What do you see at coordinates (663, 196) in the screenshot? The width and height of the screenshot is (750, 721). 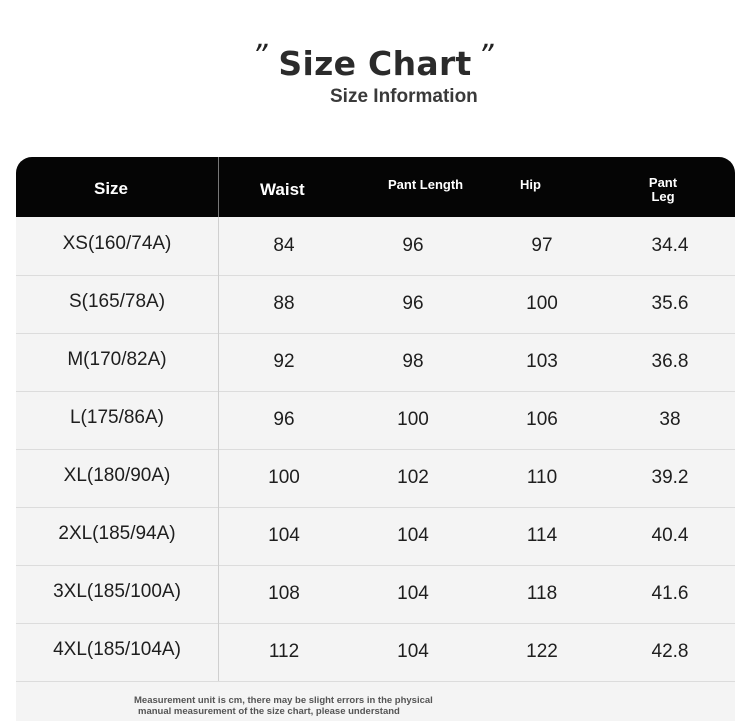 I see `pant-leg-line2: Leg` at bounding box center [663, 196].